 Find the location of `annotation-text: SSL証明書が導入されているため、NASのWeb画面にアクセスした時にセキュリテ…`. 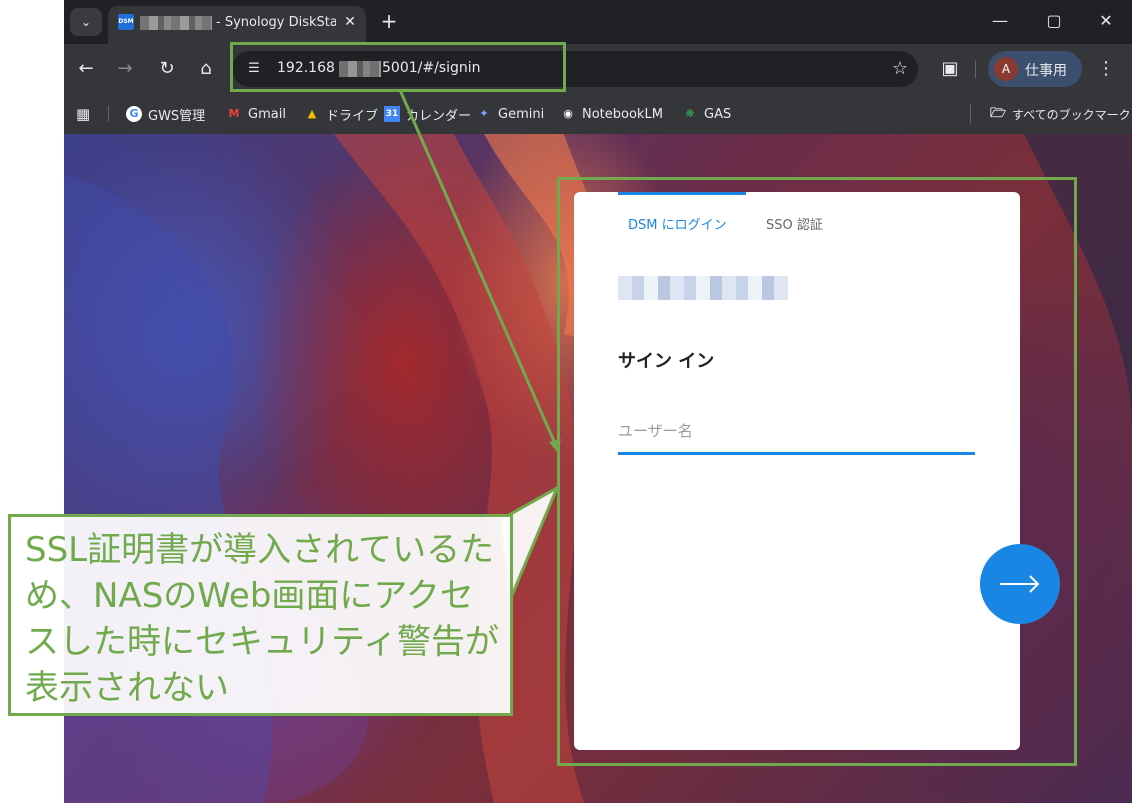

annotation-text: SSL証明書が導入されているため、NASのWeb画面にアクセスした時にセキュリテ… is located at coordinates (262, 619).